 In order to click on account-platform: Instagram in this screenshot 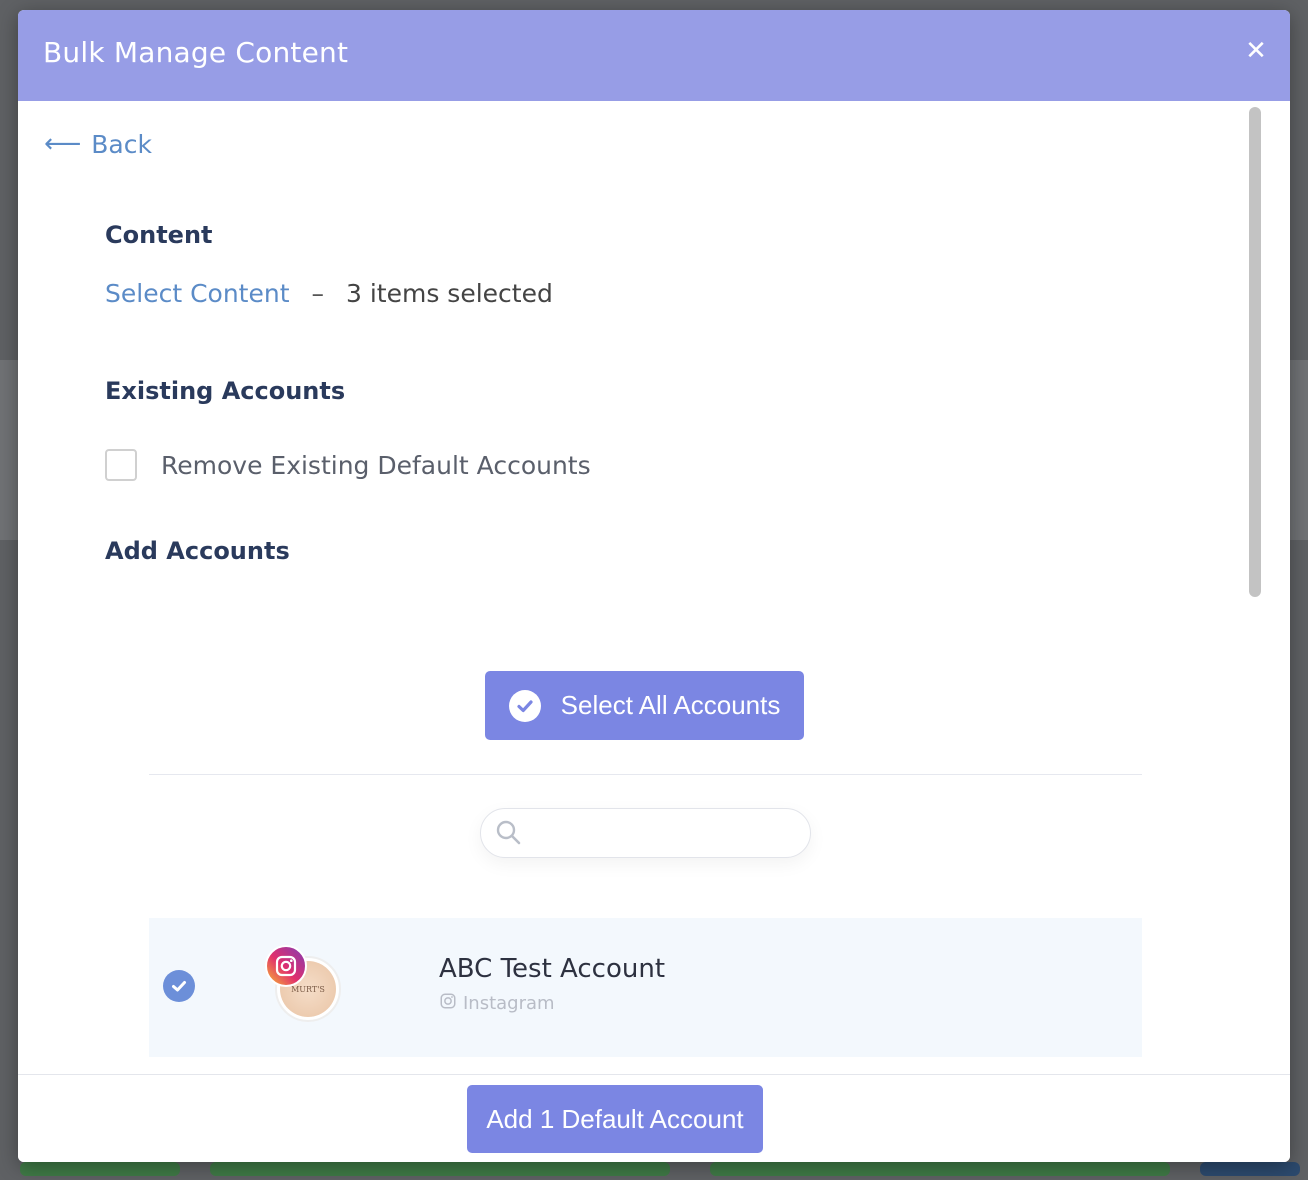, I will do `click(497, 1003)`.